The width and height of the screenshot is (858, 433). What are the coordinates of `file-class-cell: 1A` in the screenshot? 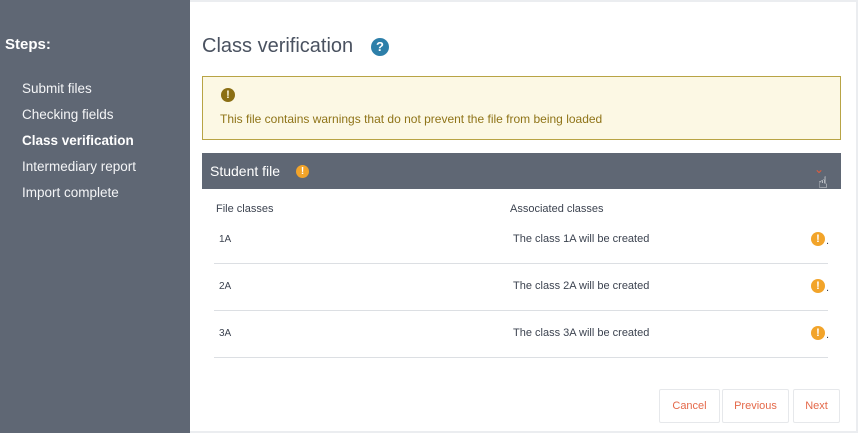 It's located at (225, 239).